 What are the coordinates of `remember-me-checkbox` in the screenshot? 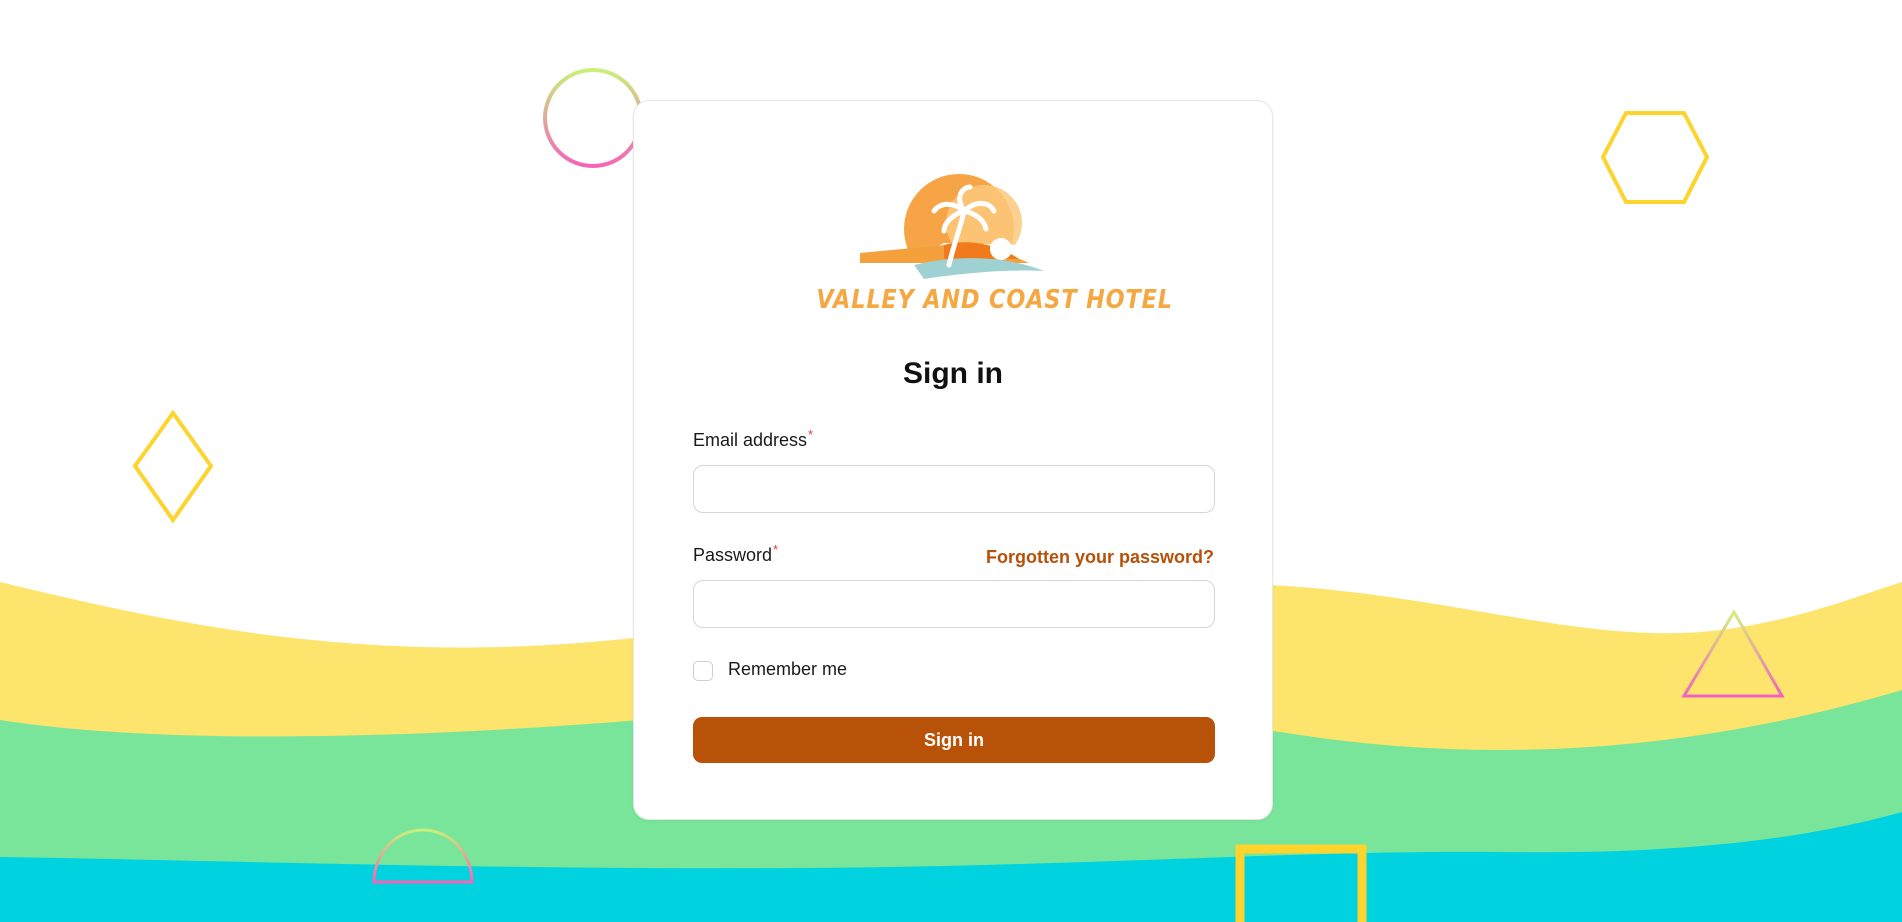 It's located at (703, 671).